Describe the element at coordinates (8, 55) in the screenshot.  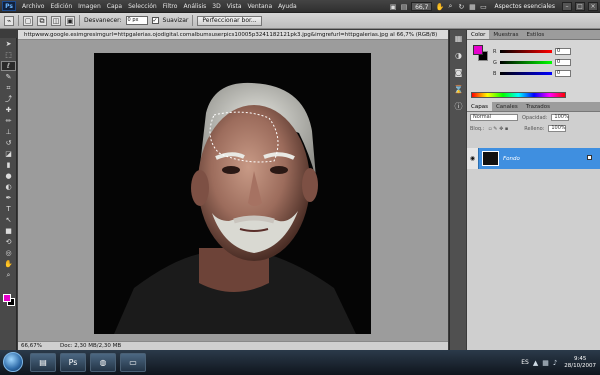
I see `marquee-tool-icon: ⬚` at that location.